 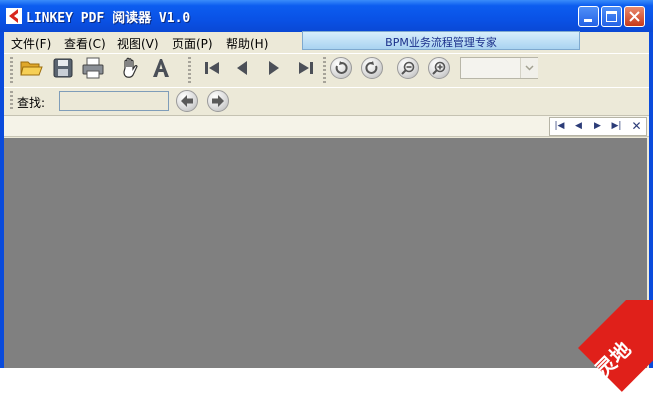 I want to click on maximize-icon, so click(x=611, y=16).